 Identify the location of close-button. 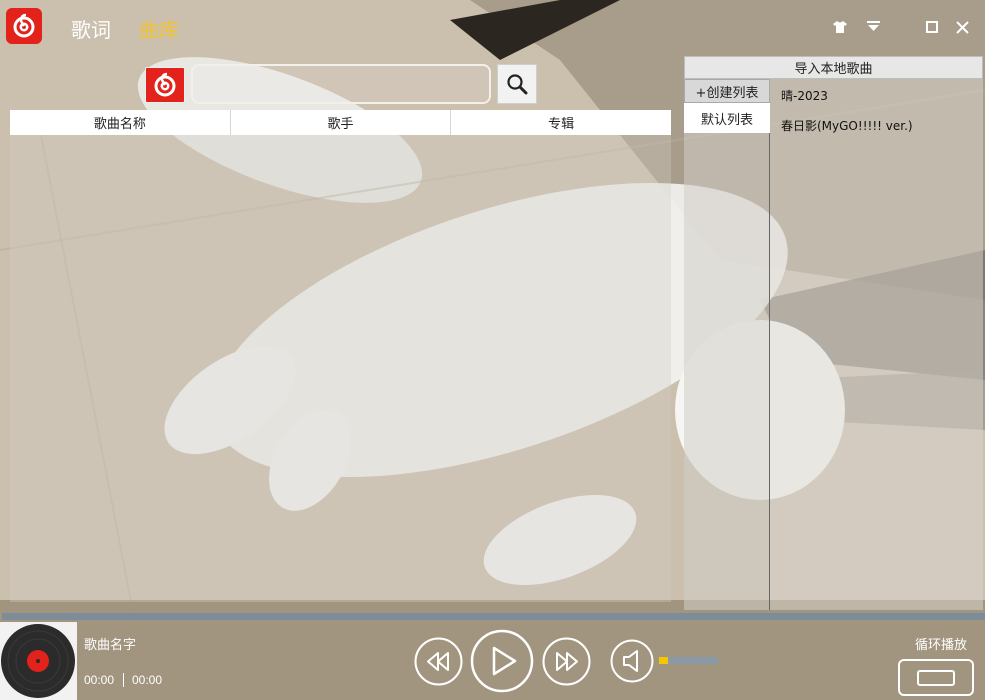
(962, 27).